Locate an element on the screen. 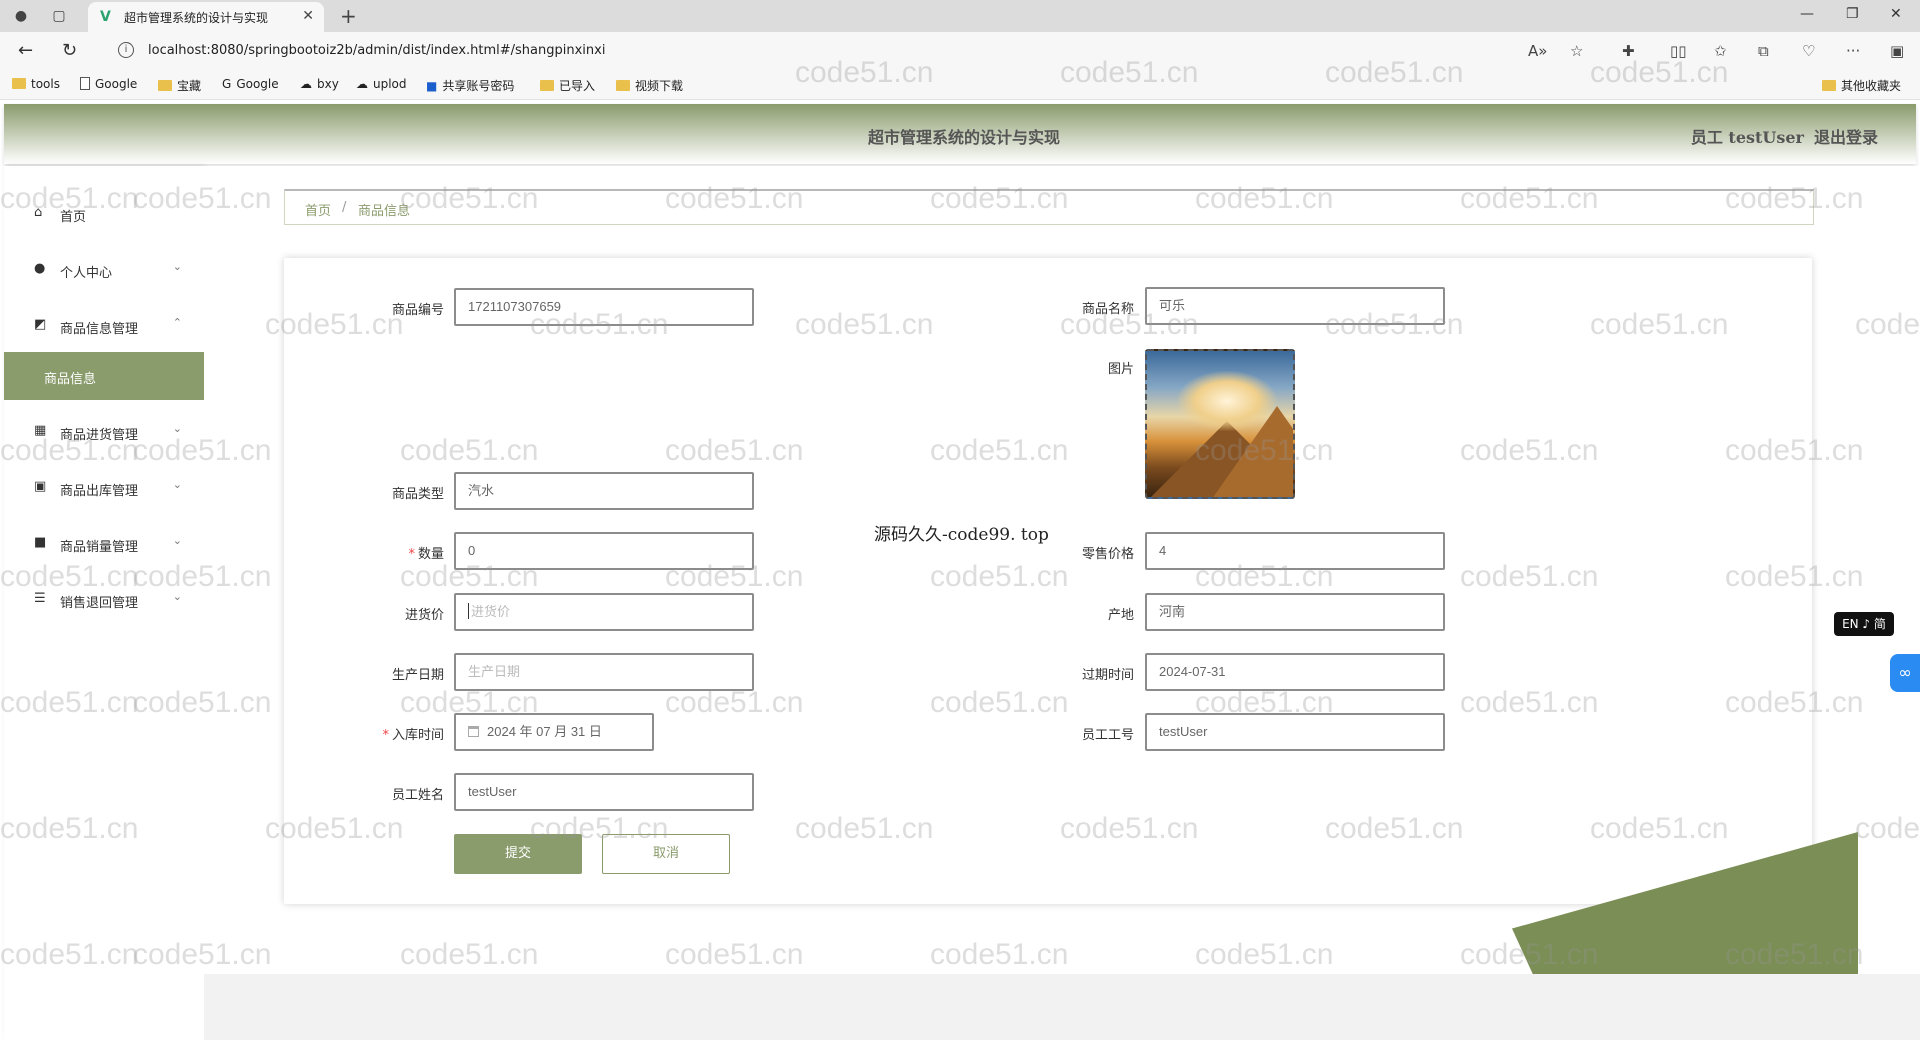 The width and height of the screenshot is (1920, 1040). tab-actions-icon: ▢ is located at coordinates (59, 16).